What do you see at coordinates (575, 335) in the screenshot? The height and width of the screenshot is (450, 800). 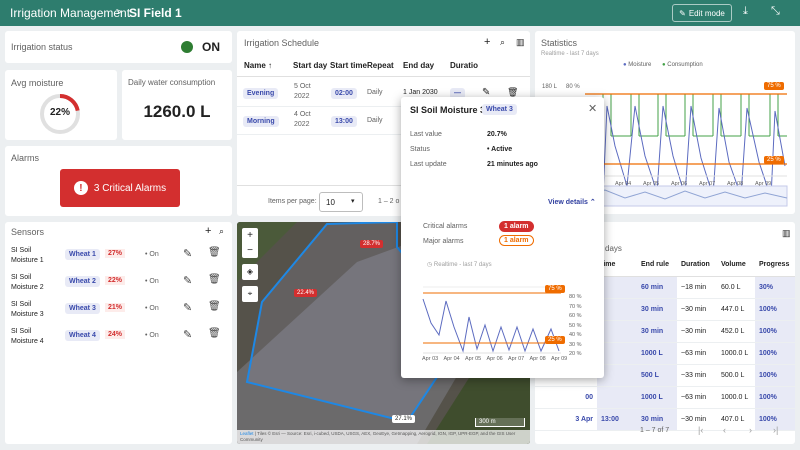 I see `popup-y-tick: 40 %` at bounding box center [575, 335].